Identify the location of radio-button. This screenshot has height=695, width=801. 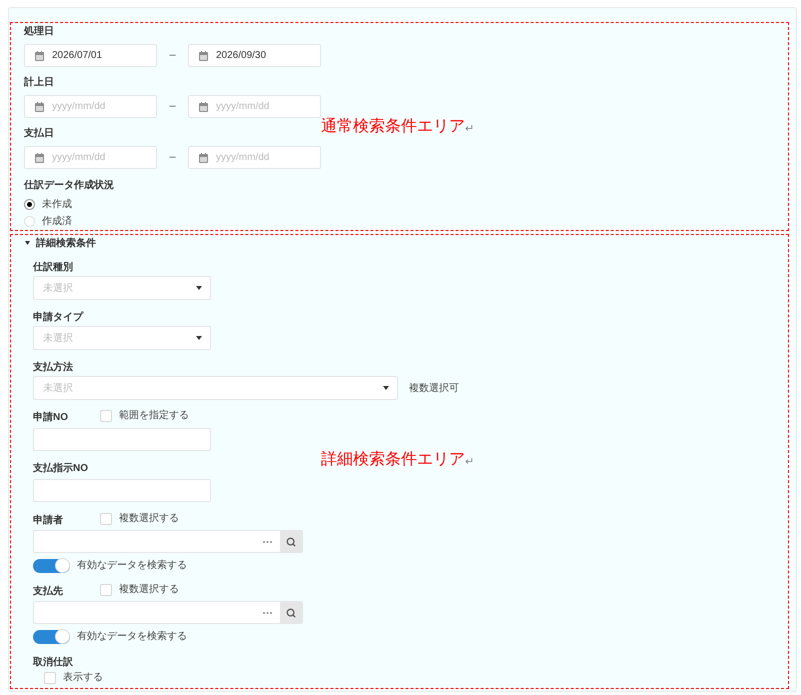
(29, 204).